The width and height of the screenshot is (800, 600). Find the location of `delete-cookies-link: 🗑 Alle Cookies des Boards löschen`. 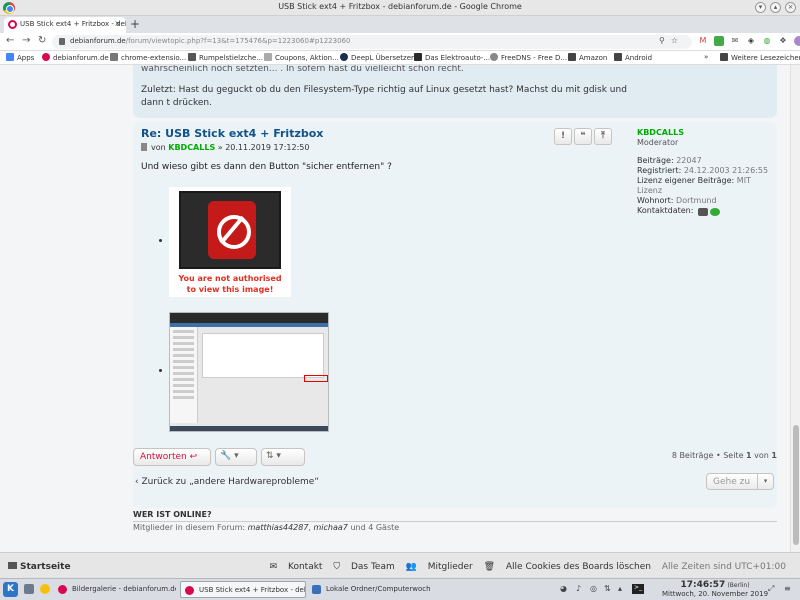

delete-cookies-link: 🗑 Alle Cookies des Boards löschen is located at coordinates (567, 567).